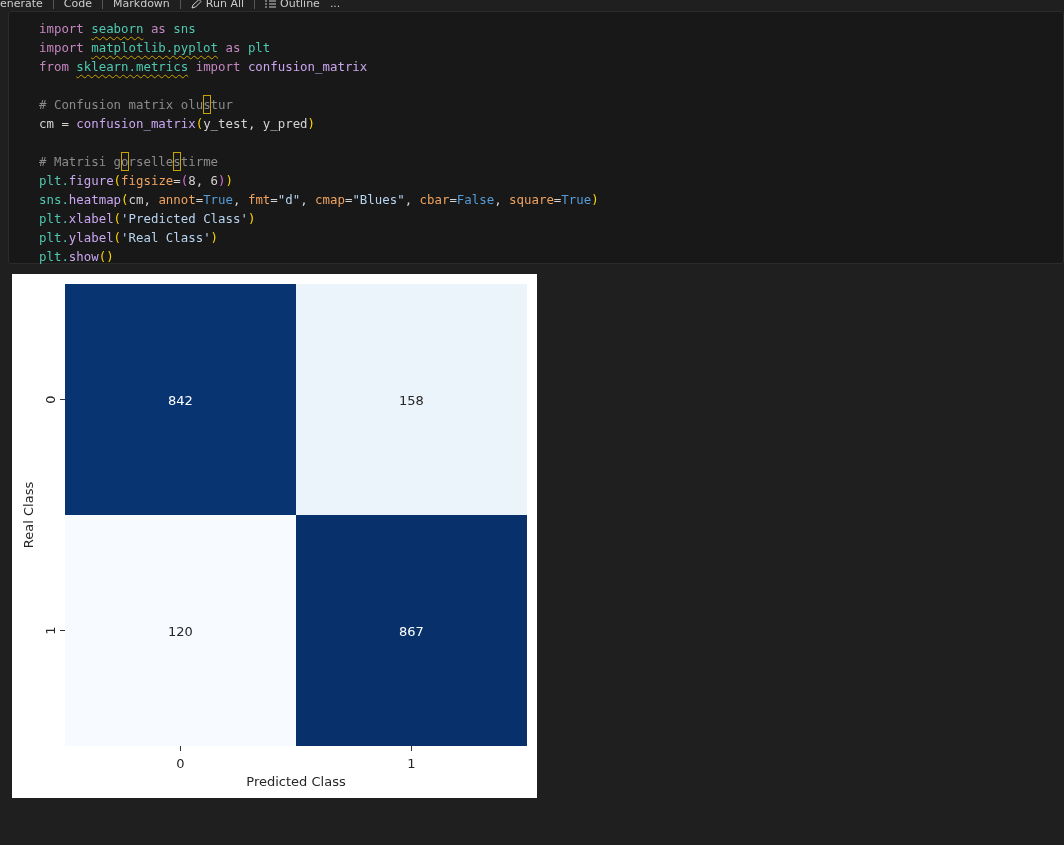  I want to click on list-icon, so click(271, 4).